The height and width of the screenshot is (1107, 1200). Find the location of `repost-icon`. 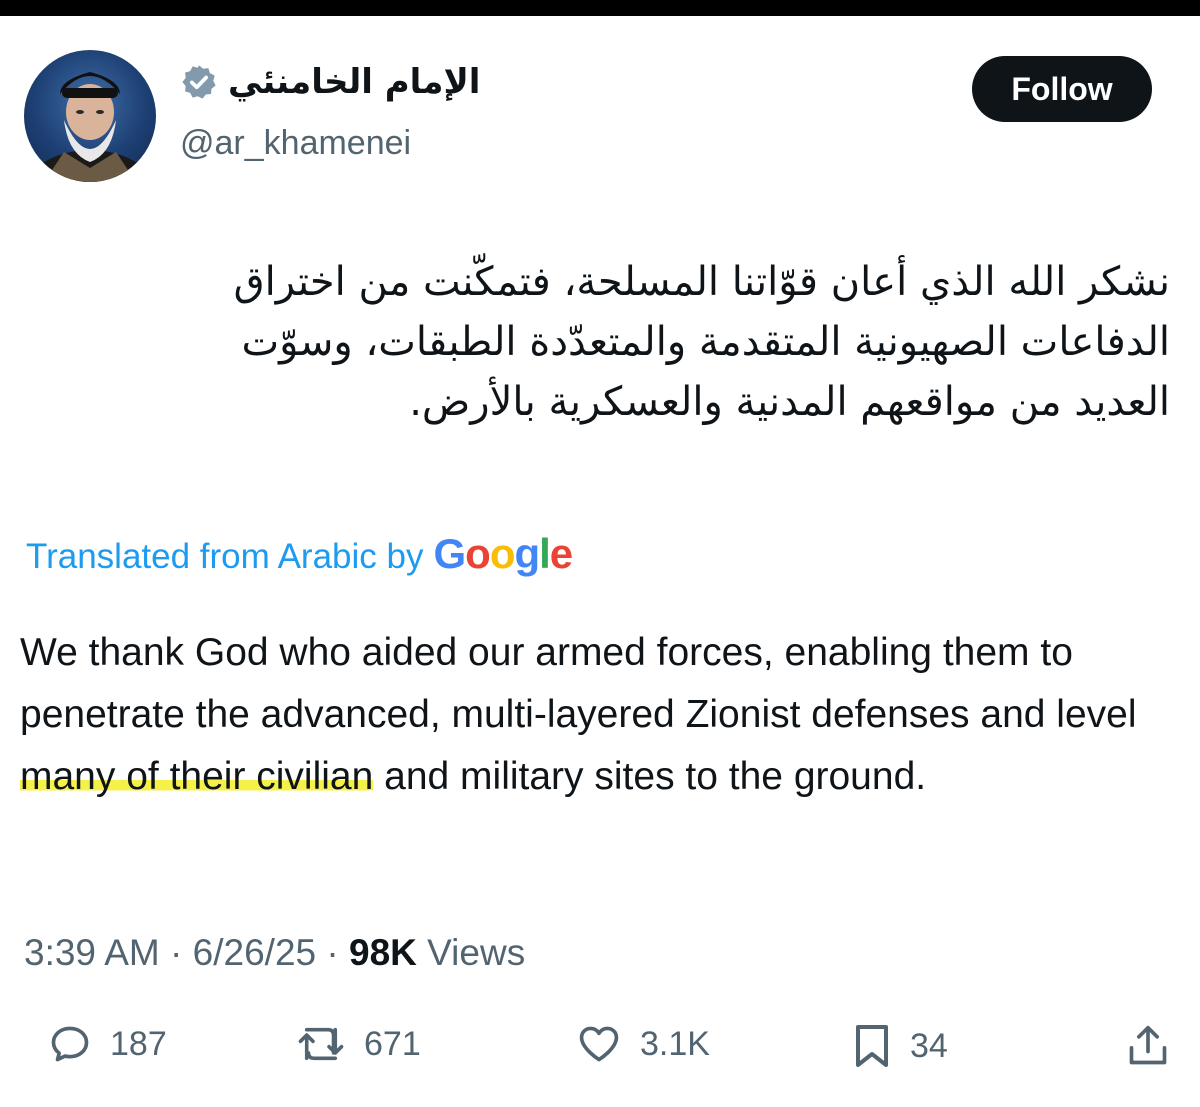

repost-icon is located at coordinates (321, 1044).